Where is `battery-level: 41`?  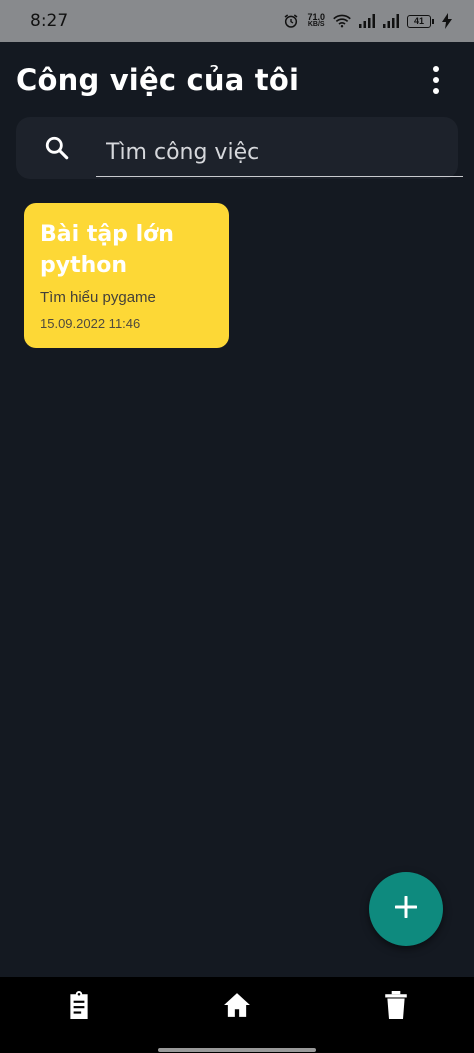 battery-level: 41 is located at coordinates (419, 21).